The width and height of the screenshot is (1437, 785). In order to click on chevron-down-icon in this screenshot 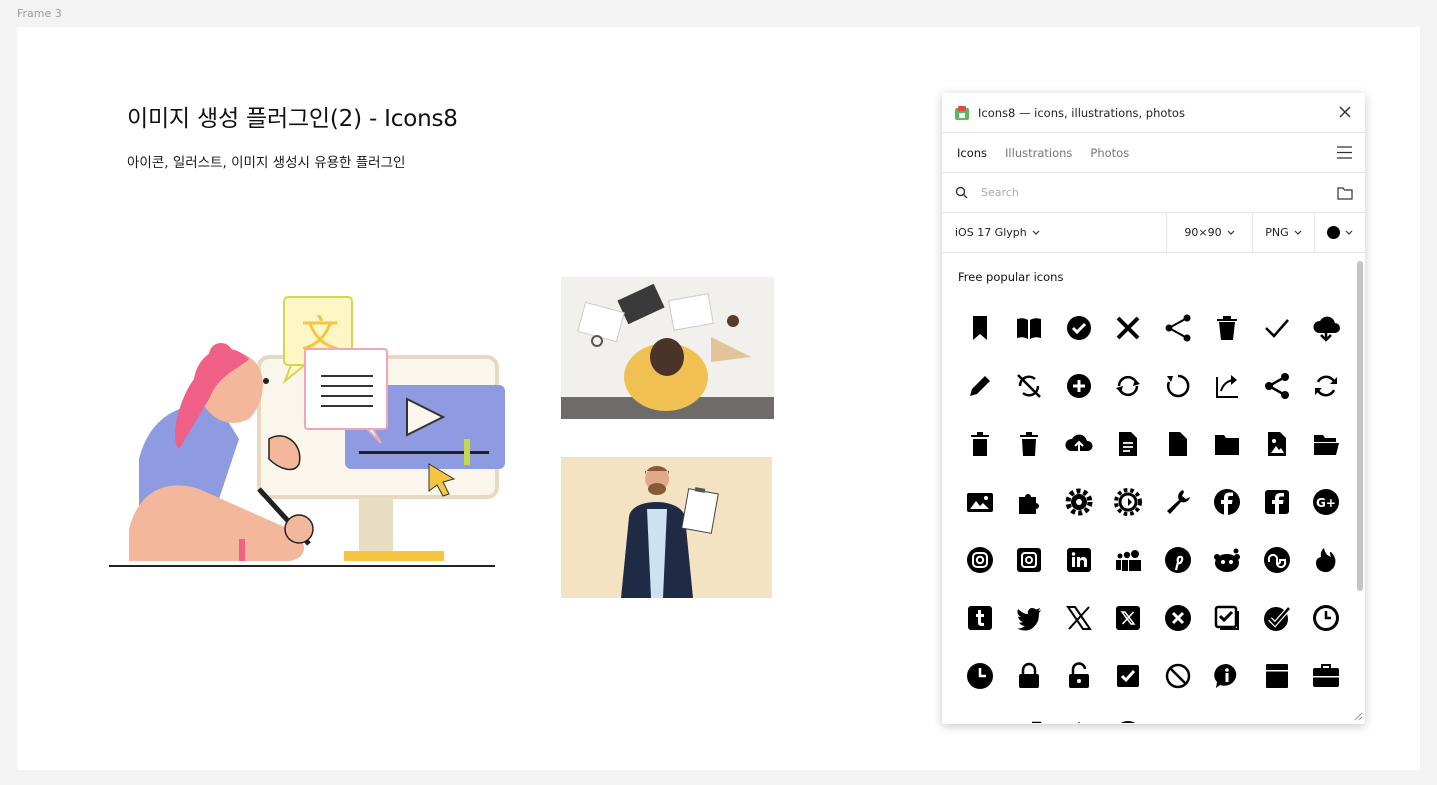, I will do `click(1298, 232)`.